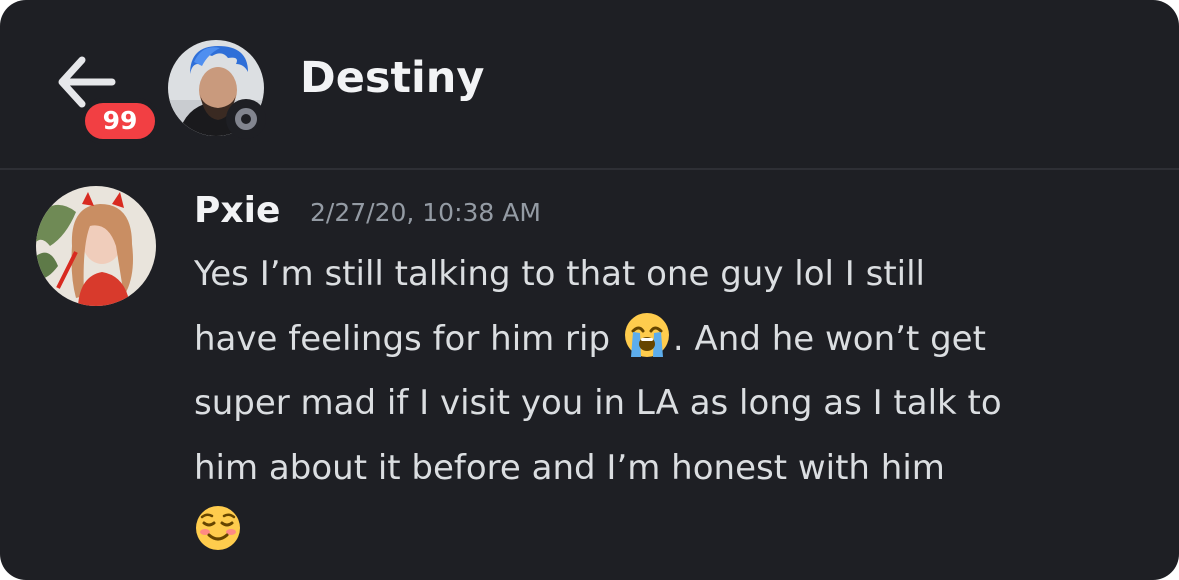 This screenshot has width=1179, height=580. I want to click on status-offline-icon, so click(246, 119).